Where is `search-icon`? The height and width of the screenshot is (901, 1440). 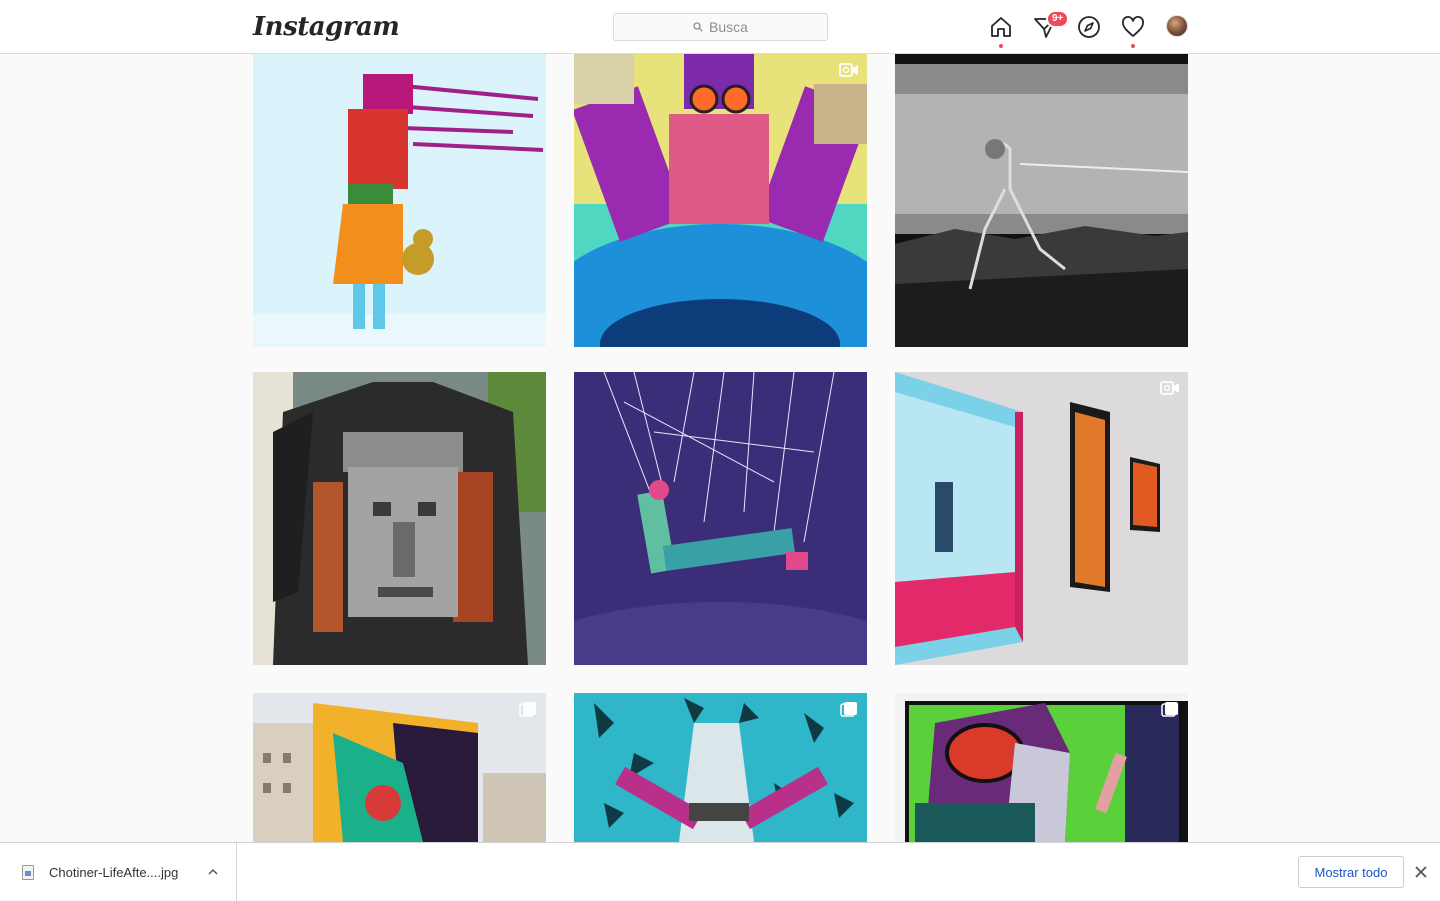
search-icon is located at coordinates (698, 27).